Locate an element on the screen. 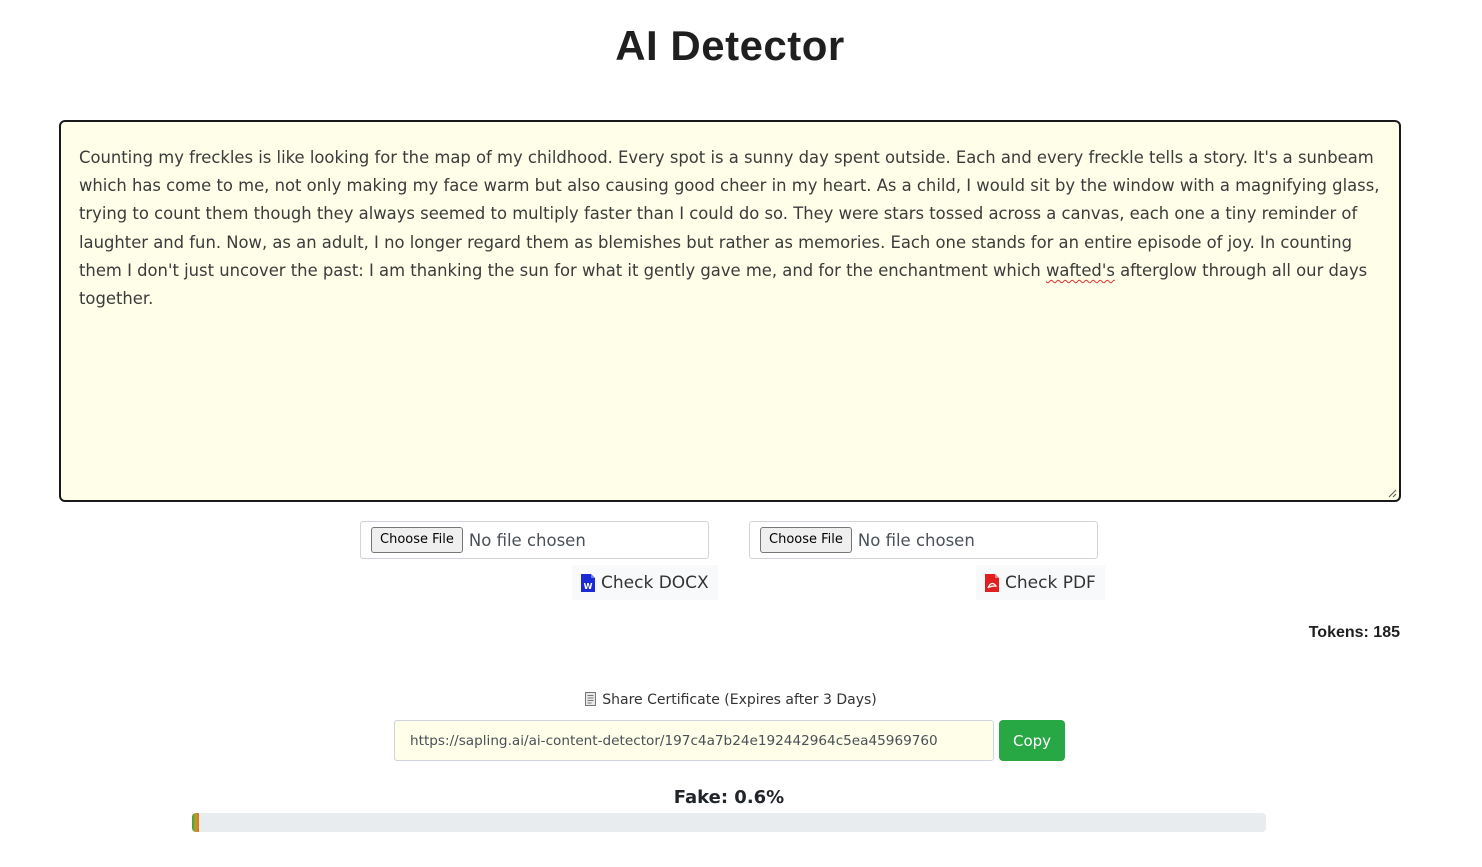  token-count: Tokens: 185 is located at coordinates (1354, 632).